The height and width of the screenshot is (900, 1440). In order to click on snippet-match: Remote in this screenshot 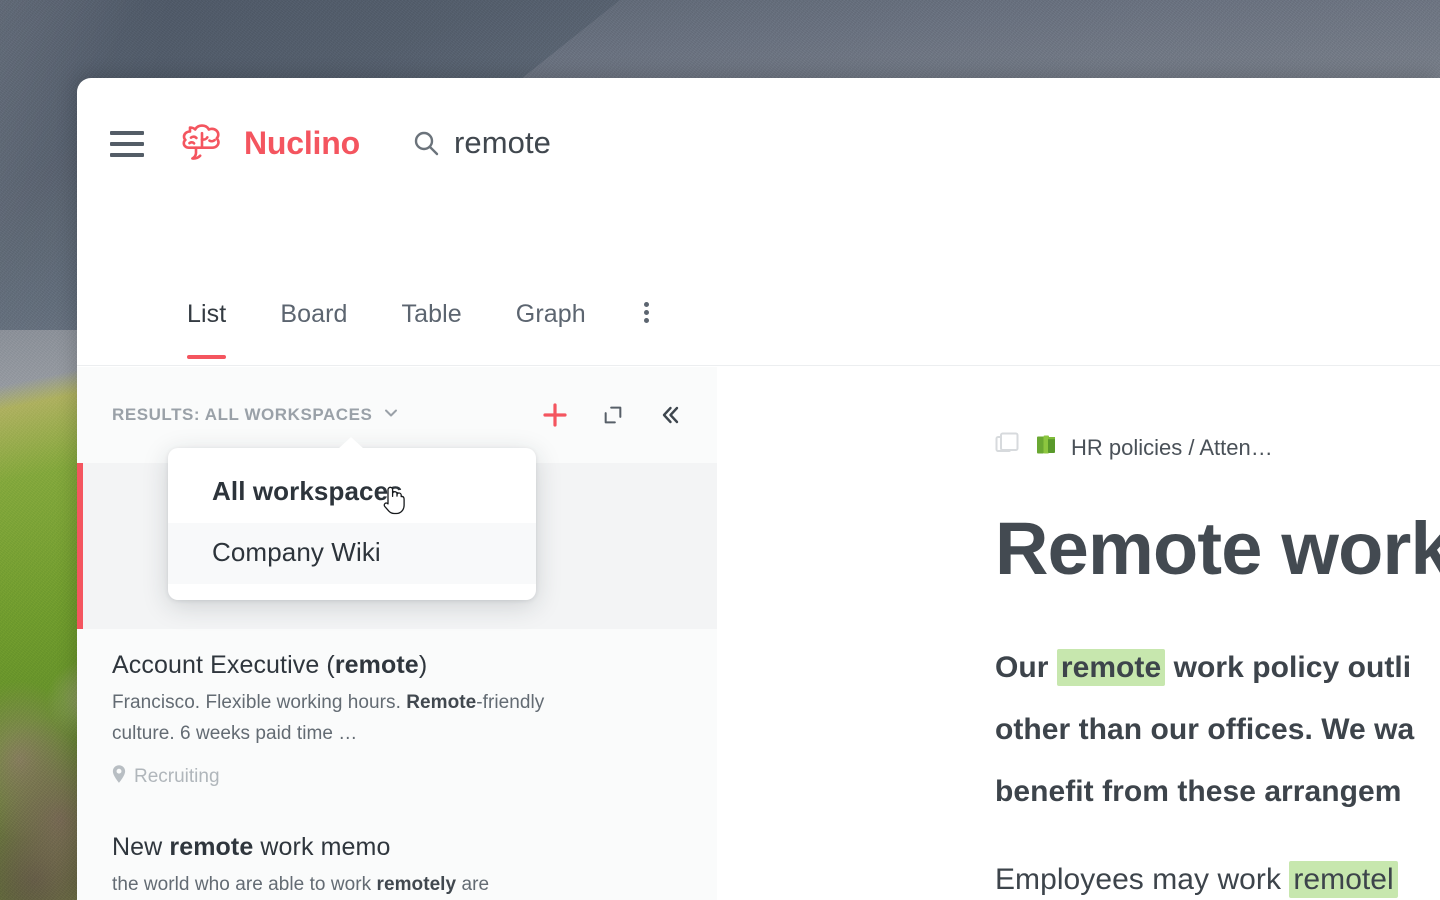, I will do `click(441, 702)`.